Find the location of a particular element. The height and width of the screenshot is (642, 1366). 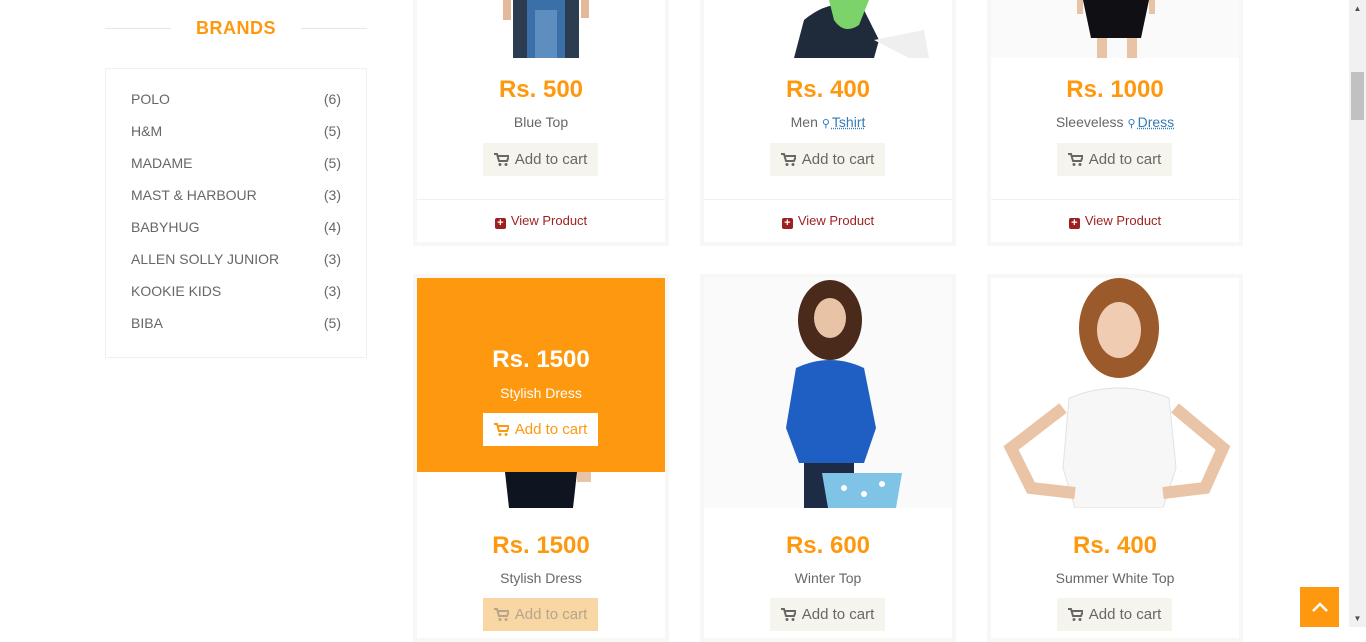

brand-item-hm: H&M (5) is located at coordinates (236, 133).